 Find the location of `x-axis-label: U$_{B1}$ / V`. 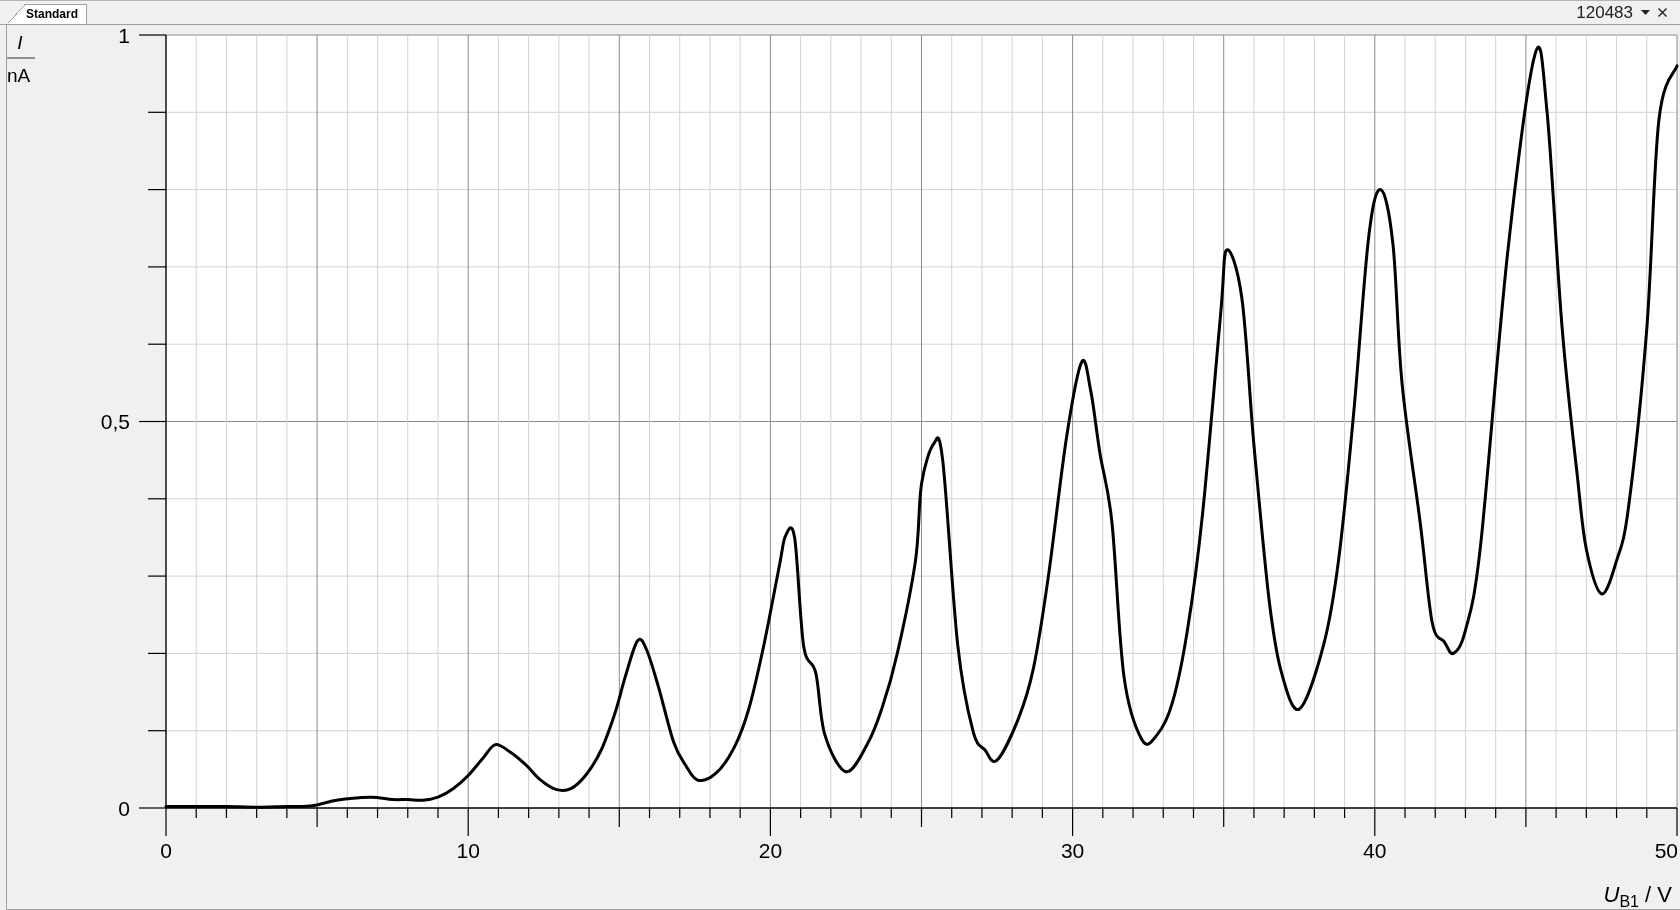

x-axis-label: U$_{B1}$ / V is located at coordinates (1637, 895).